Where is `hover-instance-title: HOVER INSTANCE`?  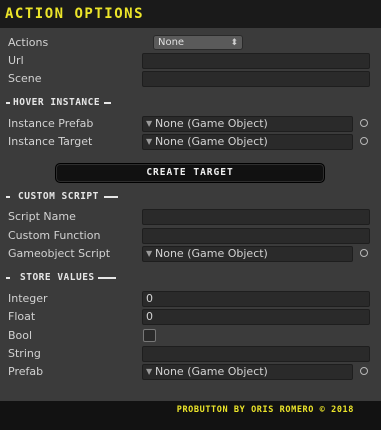 hover-instance-title: HOVER INSTANCE is located at coordinates (57, 102).